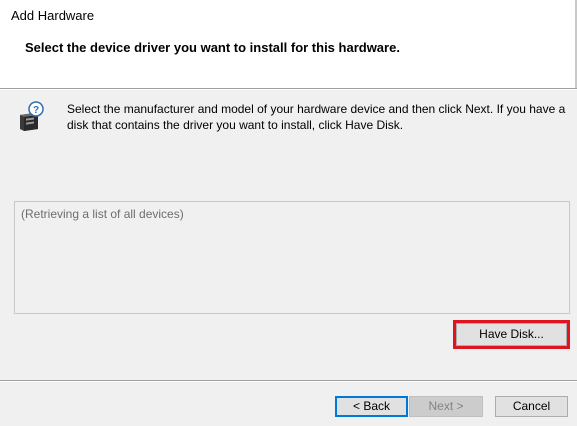  I want to click on header-divider-highlight, so click(288, 89).